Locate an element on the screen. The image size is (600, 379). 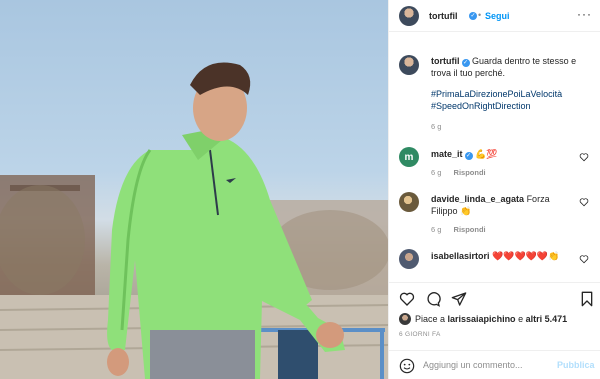
post-header: tortufil ✓ • Segui ··· is located at coordinates (494, 16).